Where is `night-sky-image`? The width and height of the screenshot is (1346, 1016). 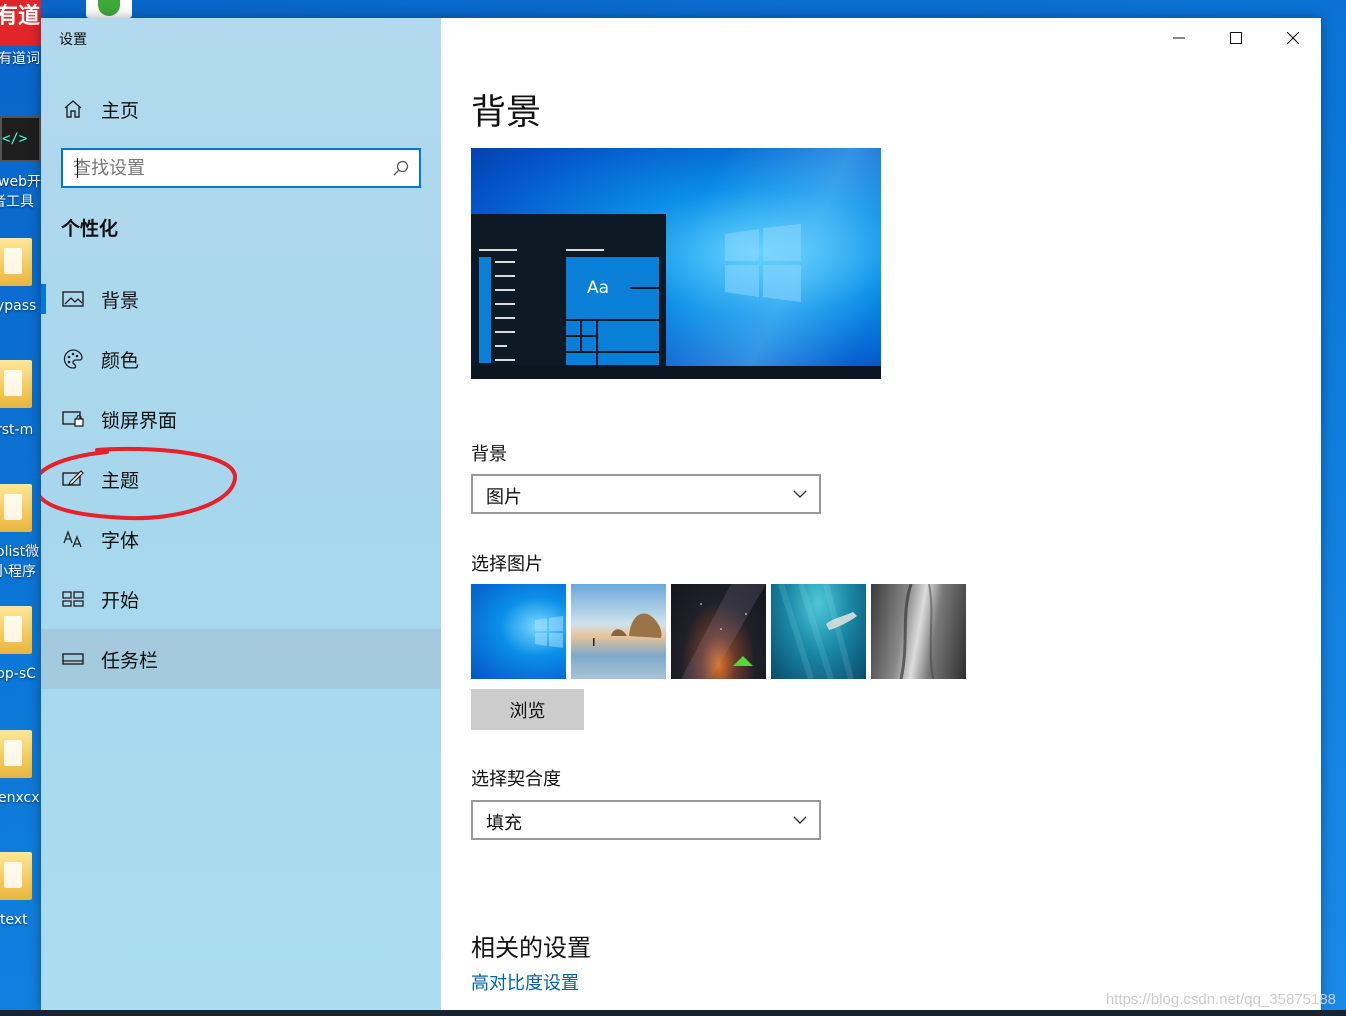 night-sky-image is located at coordinates (723, 631).